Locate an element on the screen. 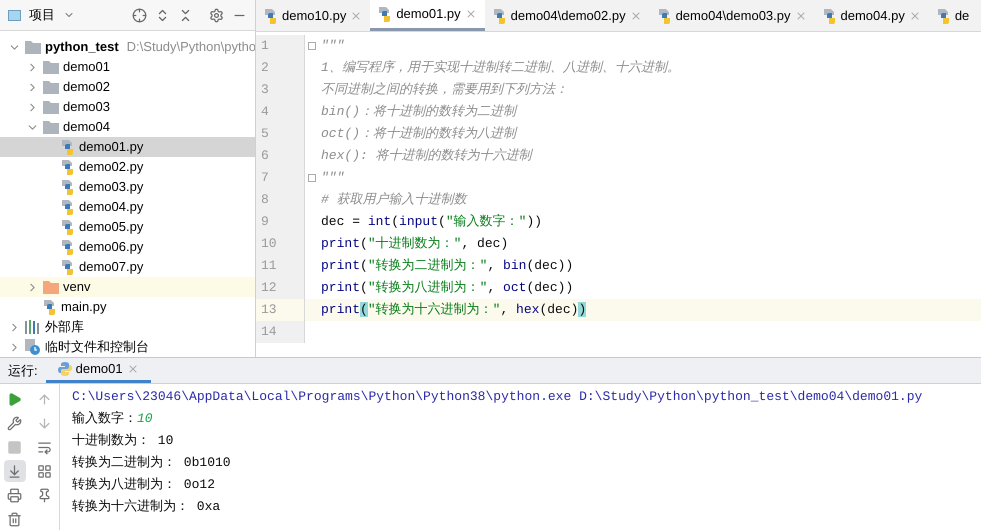  print-icon is located at coordinates (14, 495).